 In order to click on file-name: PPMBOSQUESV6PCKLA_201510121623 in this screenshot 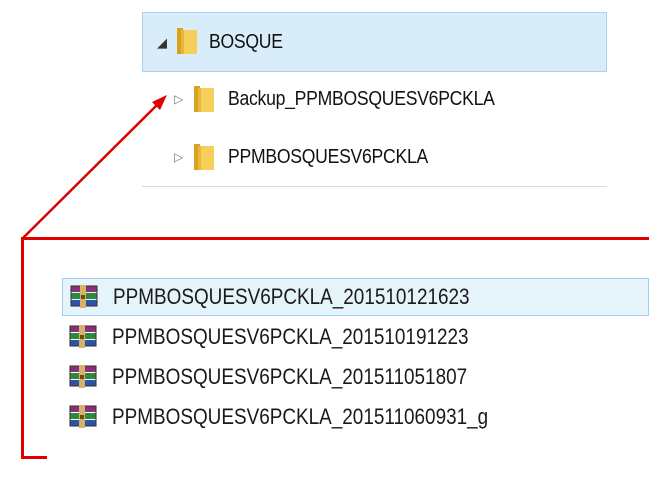, I will do `click(291, 296)`.